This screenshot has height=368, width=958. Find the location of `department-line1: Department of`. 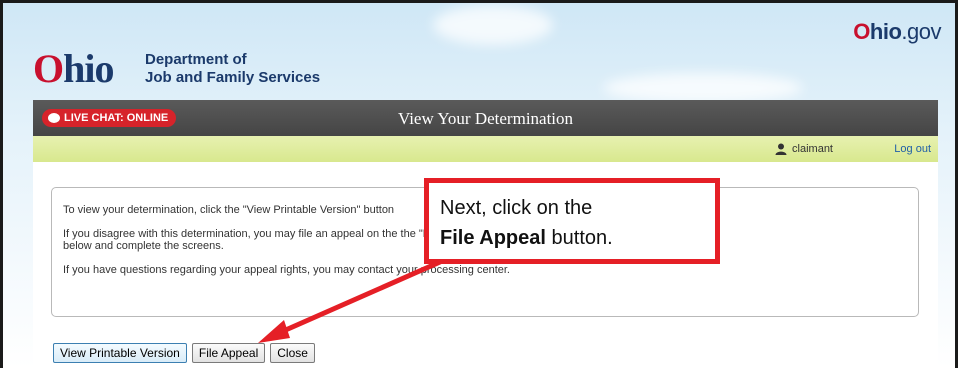

department-line1: Department of is located at coordinates (196, 59).